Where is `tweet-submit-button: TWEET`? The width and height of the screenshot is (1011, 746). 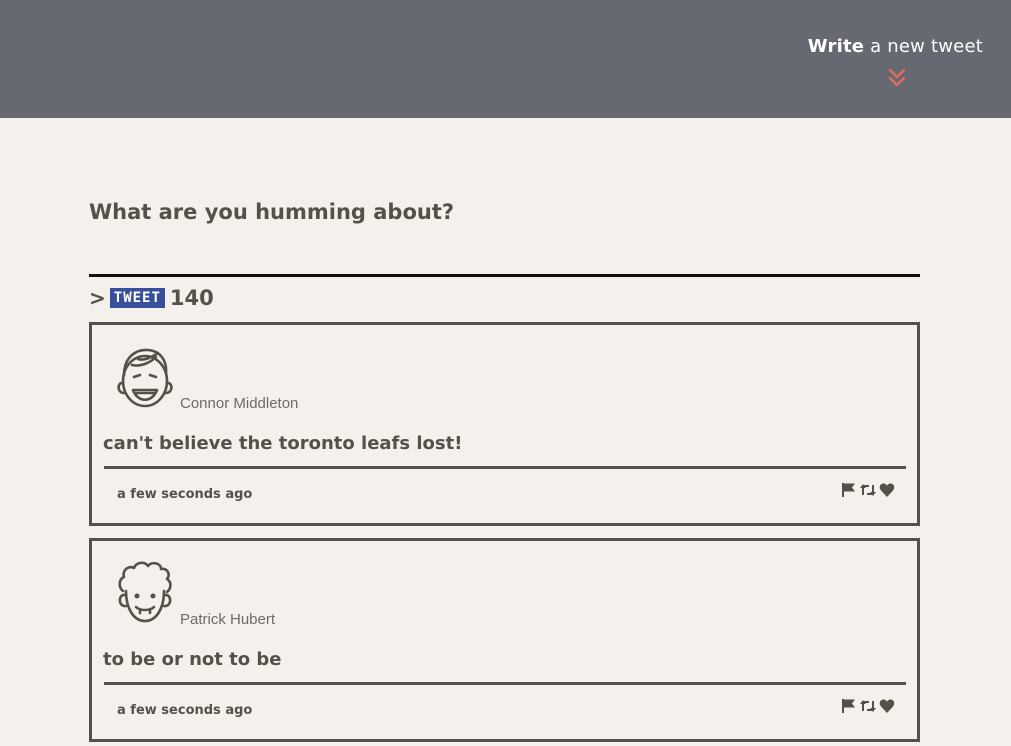
tweet-submit-button: TWEET is located at coordinates (137, 298).